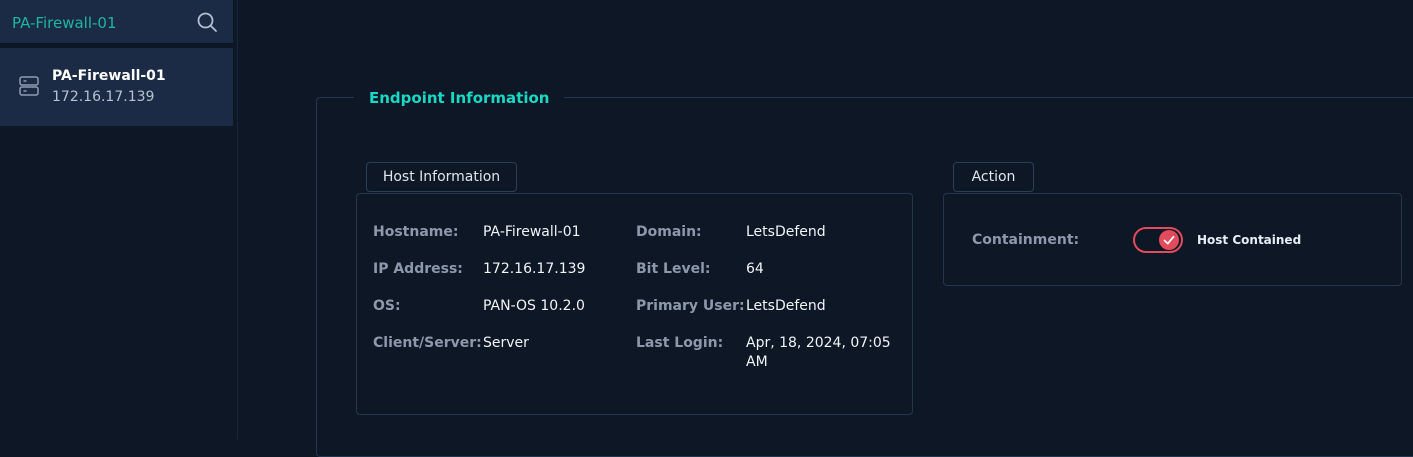 The height and width of the screenshot is (457, 1413). Describe the element at coordinates (1249, 240) in the screenshot. I see `containment-status: Host Contained` at that location.